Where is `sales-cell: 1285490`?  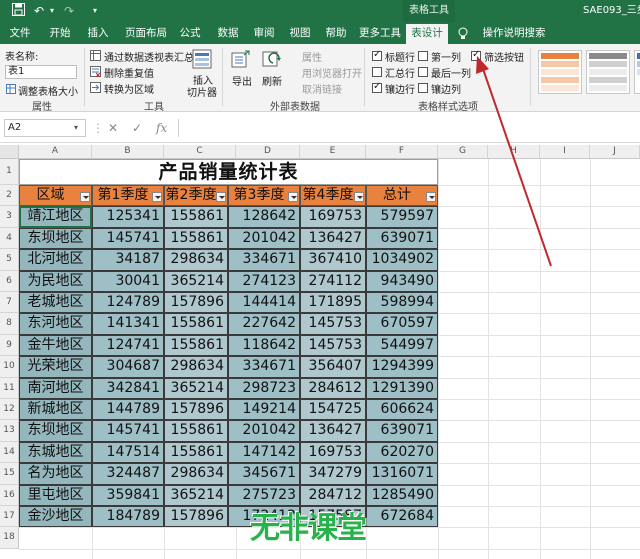
sales-cell: 1285490 is located at coordinates (402, 495).